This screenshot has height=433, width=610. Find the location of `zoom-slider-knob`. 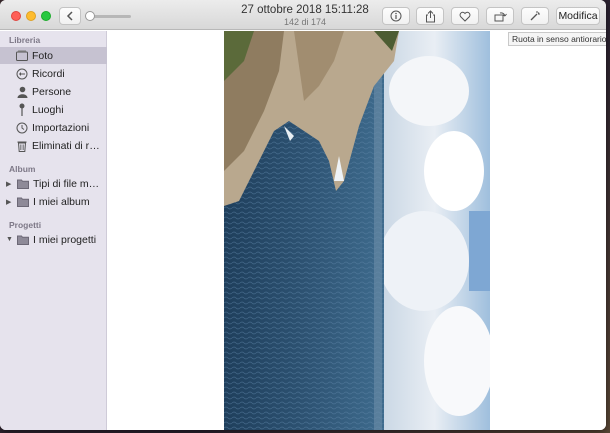

zoom-slider-knob is located at coordinates (90, 16).